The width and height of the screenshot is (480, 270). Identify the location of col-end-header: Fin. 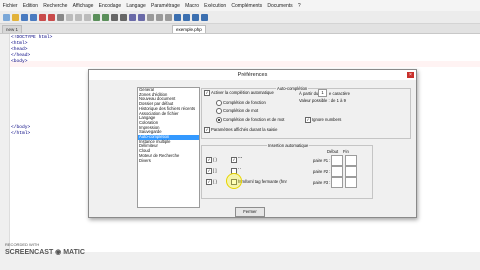
(346, 151).